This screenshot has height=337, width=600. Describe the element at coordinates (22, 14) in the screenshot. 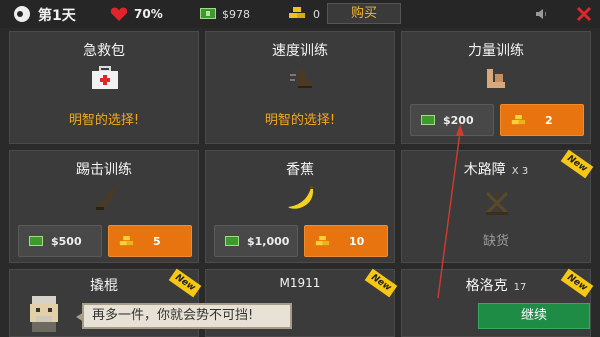

I see `day-icon` at that location.